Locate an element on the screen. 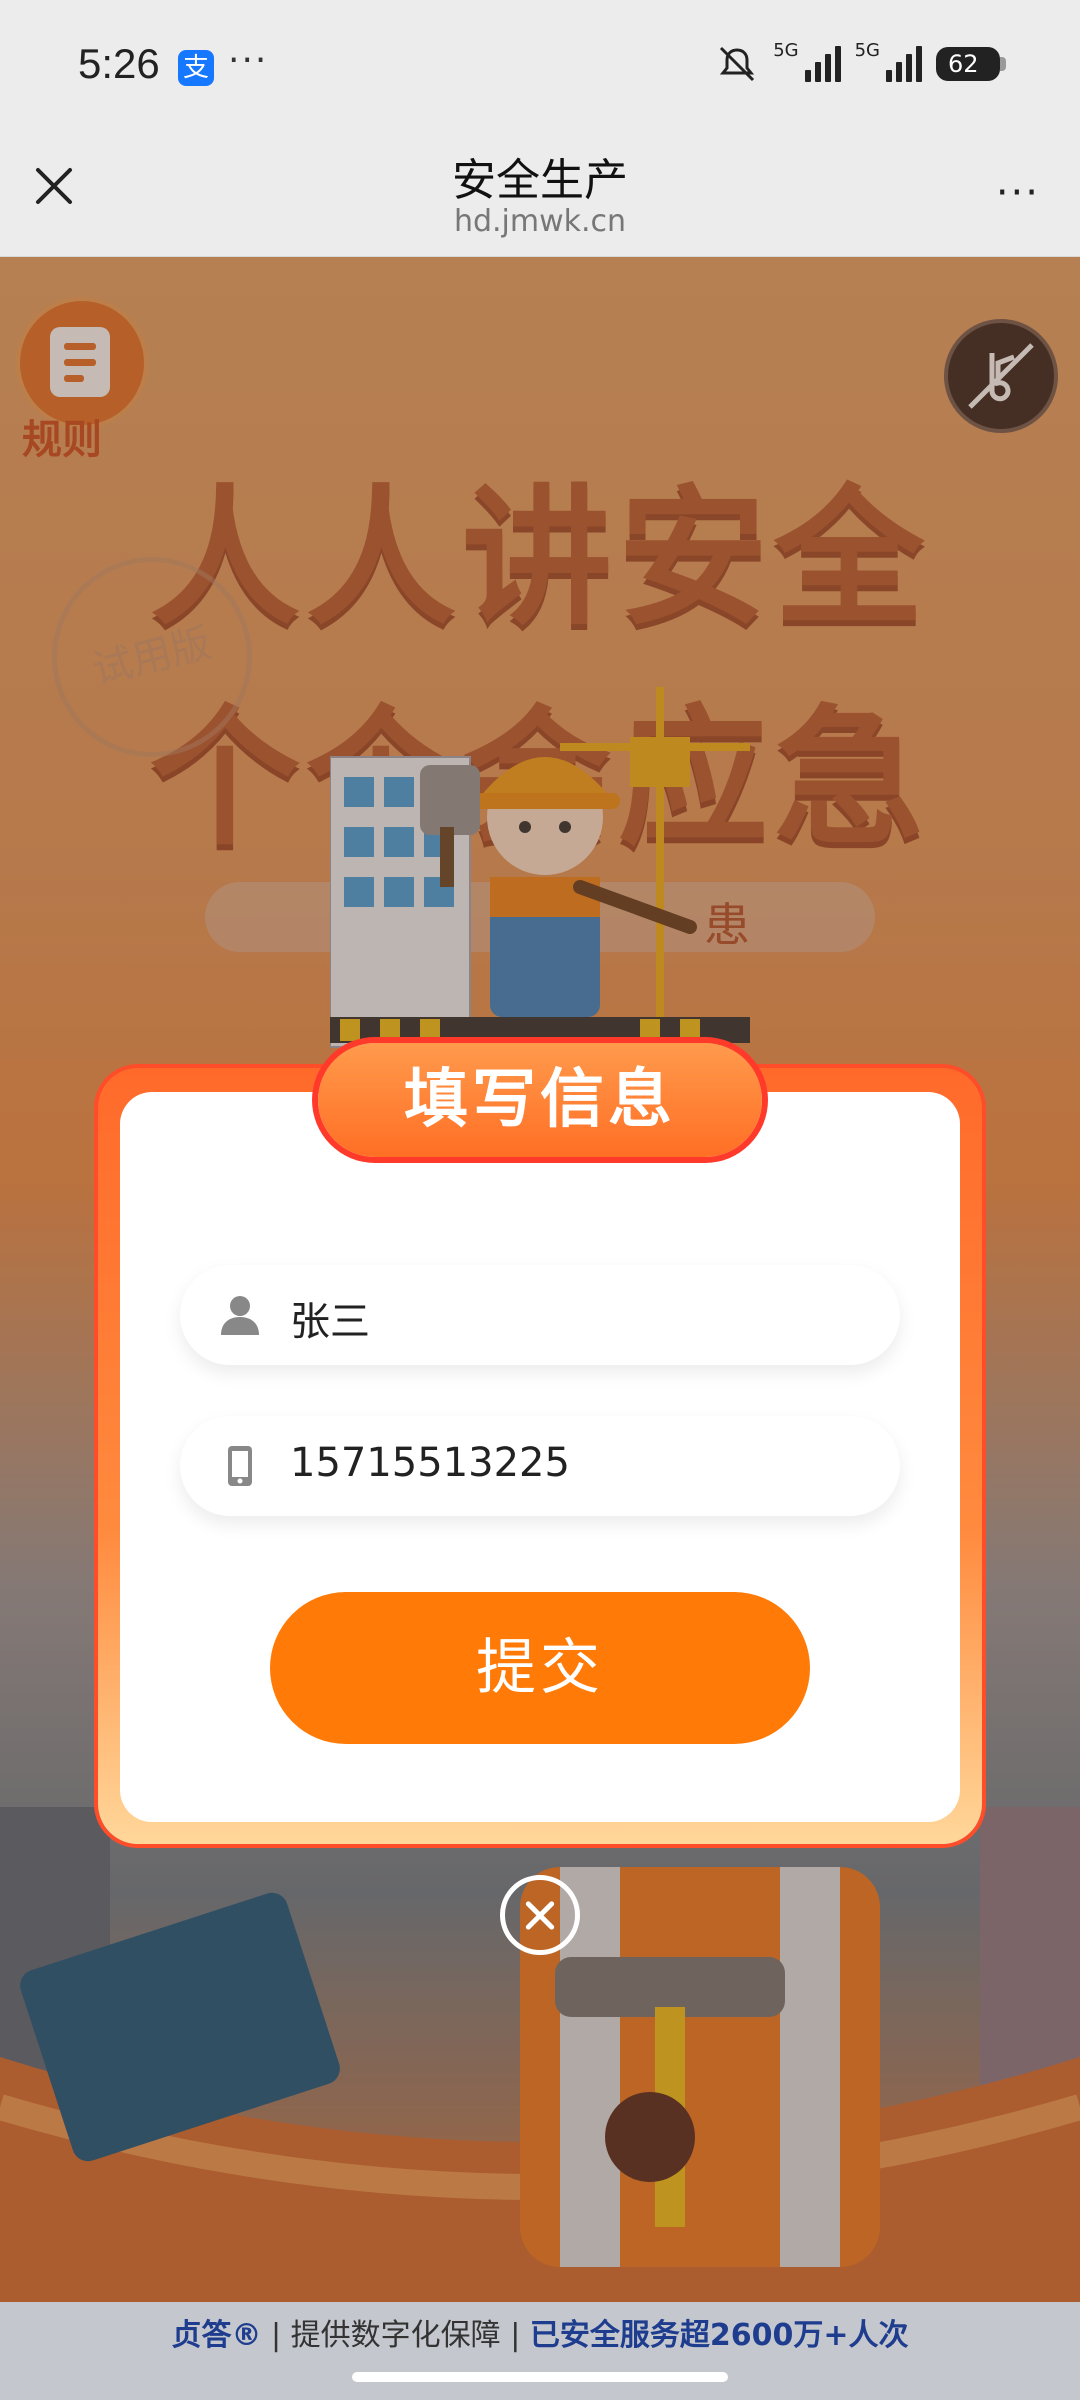 Image resolution: width=1080 pixels, height=2400 pixels. nav-bar: 安全生产 hd.jmwk.cn ··· is located at coordinates (540, 193).